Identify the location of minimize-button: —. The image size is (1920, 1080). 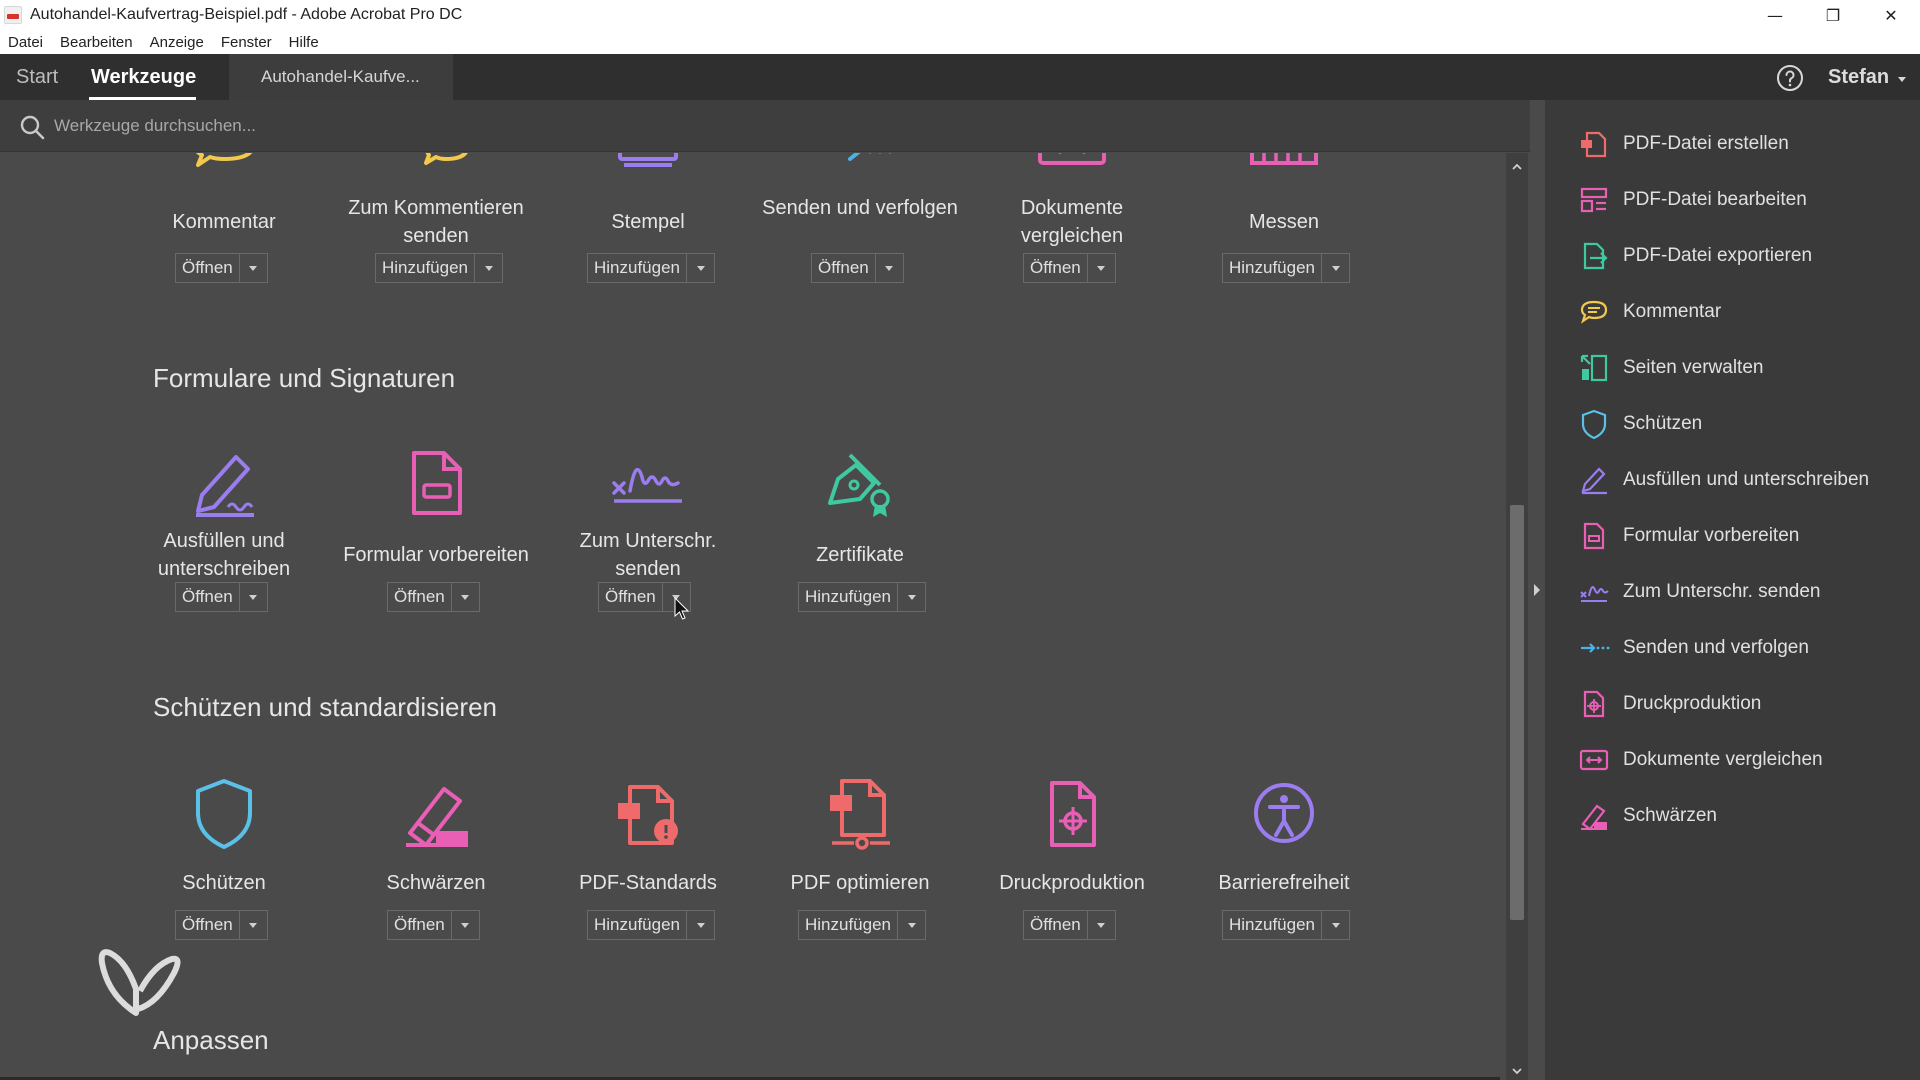
(1775, 15).